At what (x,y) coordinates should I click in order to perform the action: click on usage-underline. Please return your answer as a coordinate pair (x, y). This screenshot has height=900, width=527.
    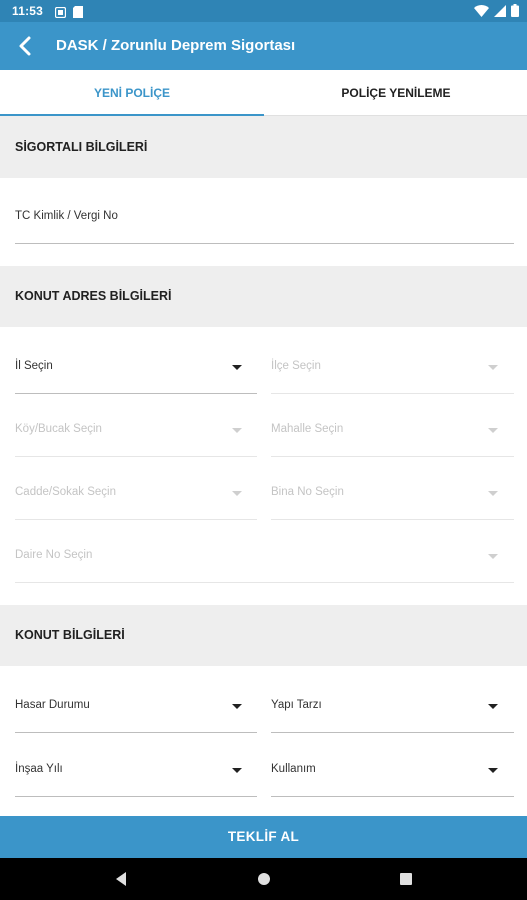
    Looking at the image, I should click on (392, 796).